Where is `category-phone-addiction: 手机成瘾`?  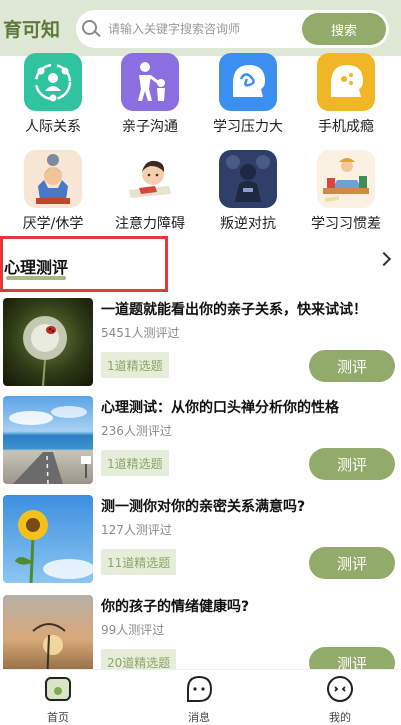
category-phone-addiction: 手机成瘾 is located at coordinates (346, 94).